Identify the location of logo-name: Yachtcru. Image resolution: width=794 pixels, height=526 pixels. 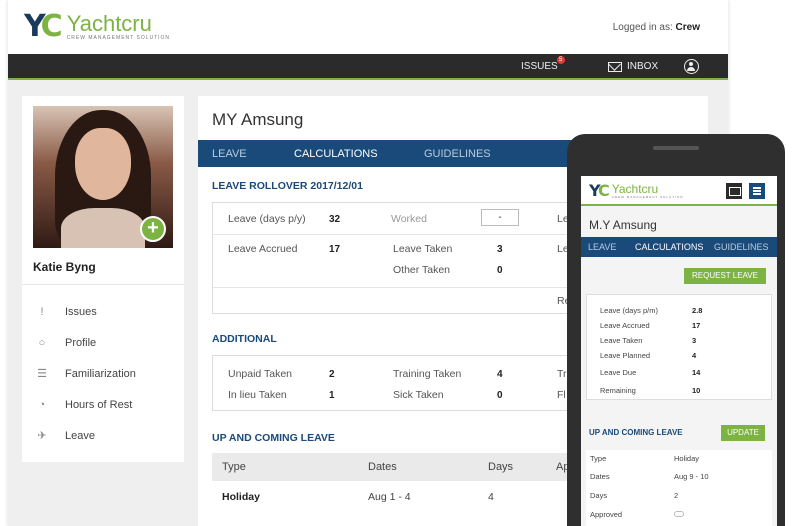
(109, 23).